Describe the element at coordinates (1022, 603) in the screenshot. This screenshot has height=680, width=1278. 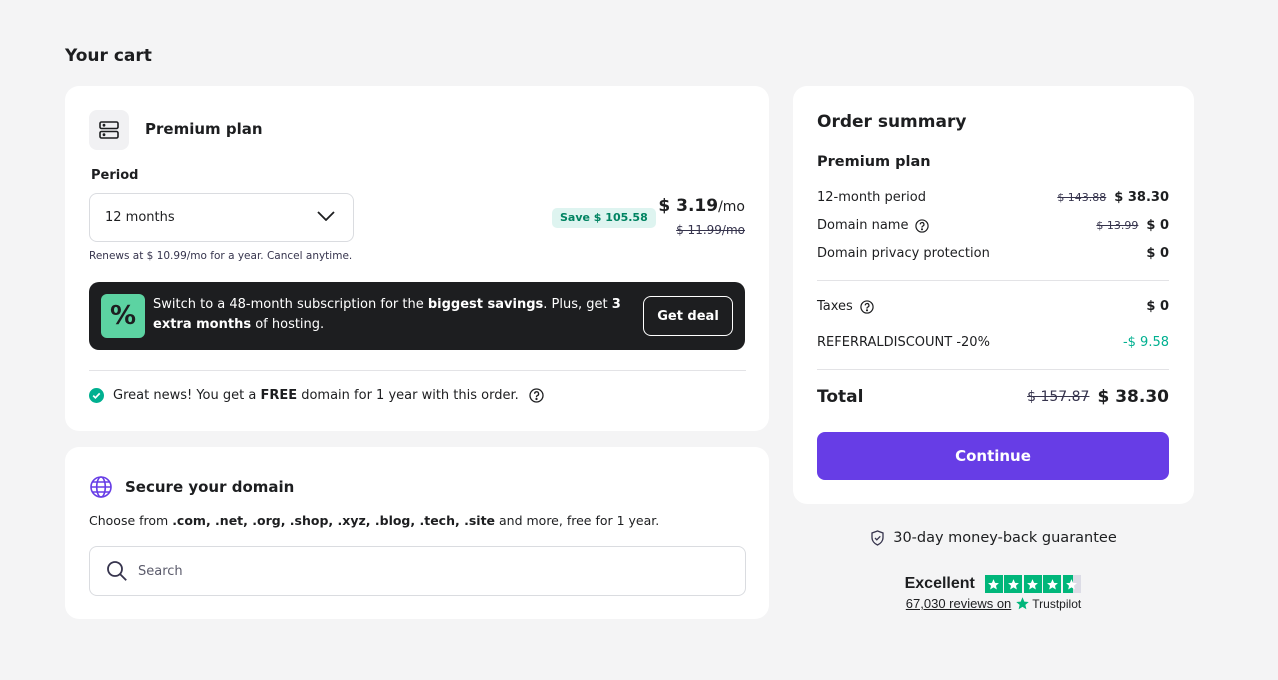
I see `trustpilot-star-icon` at that location.